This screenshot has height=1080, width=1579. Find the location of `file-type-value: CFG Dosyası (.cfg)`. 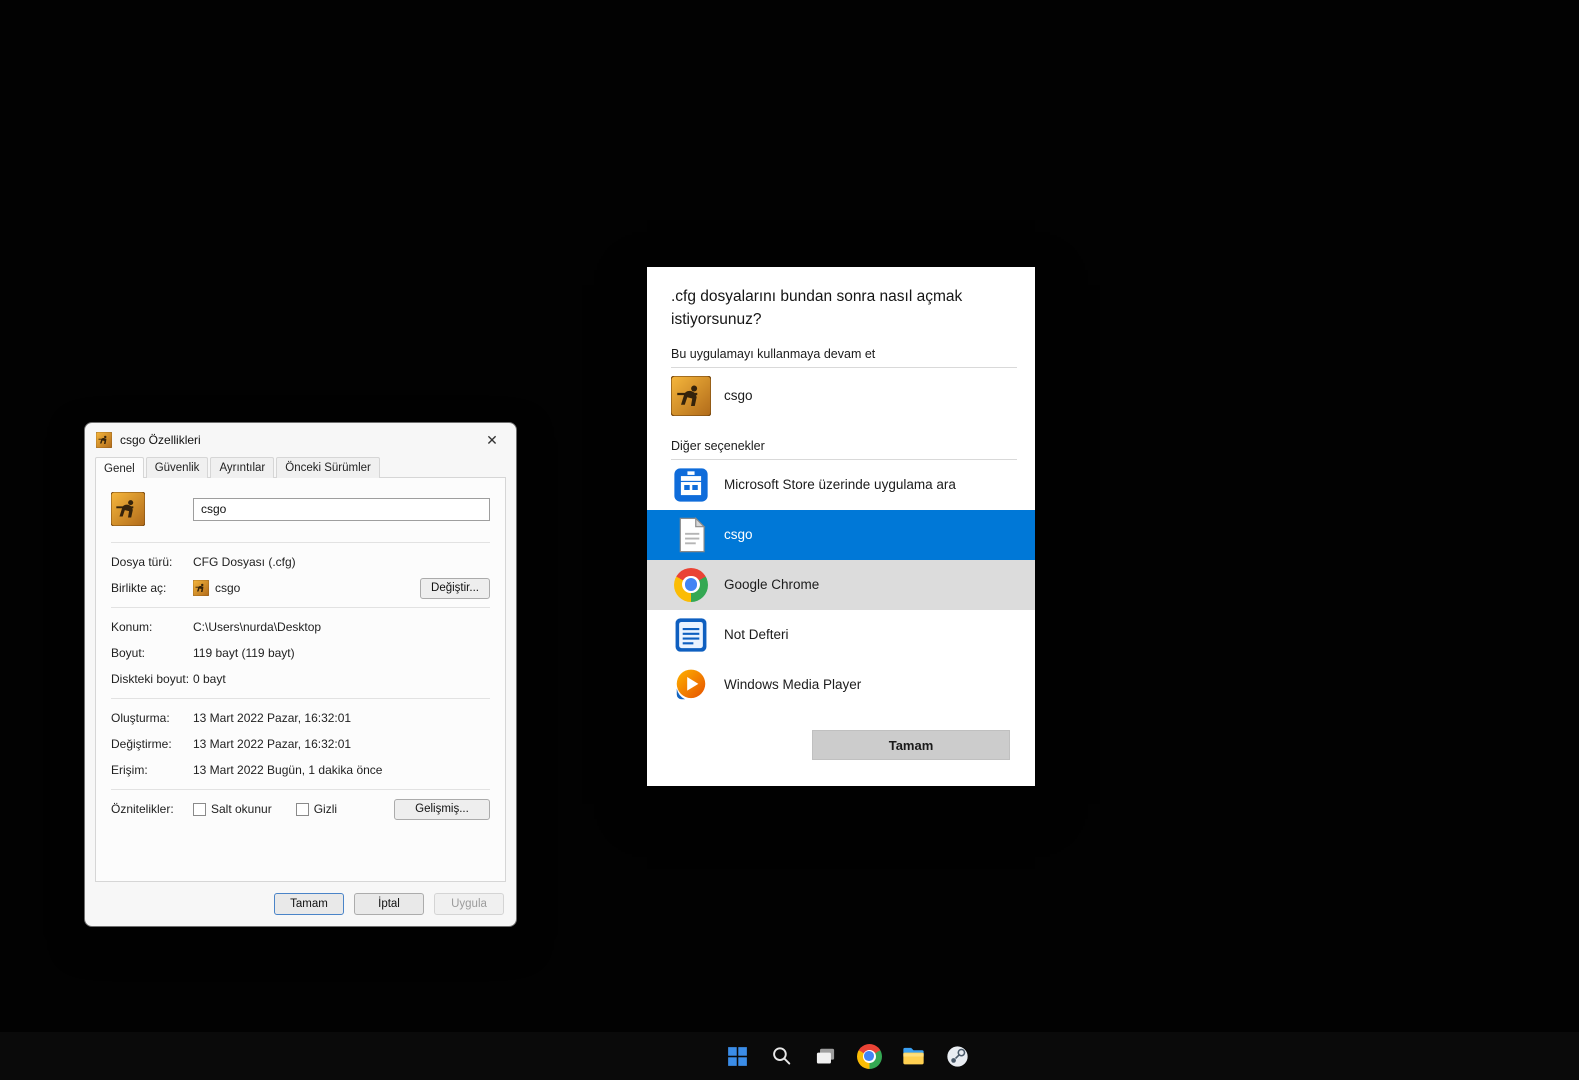

file-type-value: CFG Dosyası (.cfg) is located at coordinates (244, 562).